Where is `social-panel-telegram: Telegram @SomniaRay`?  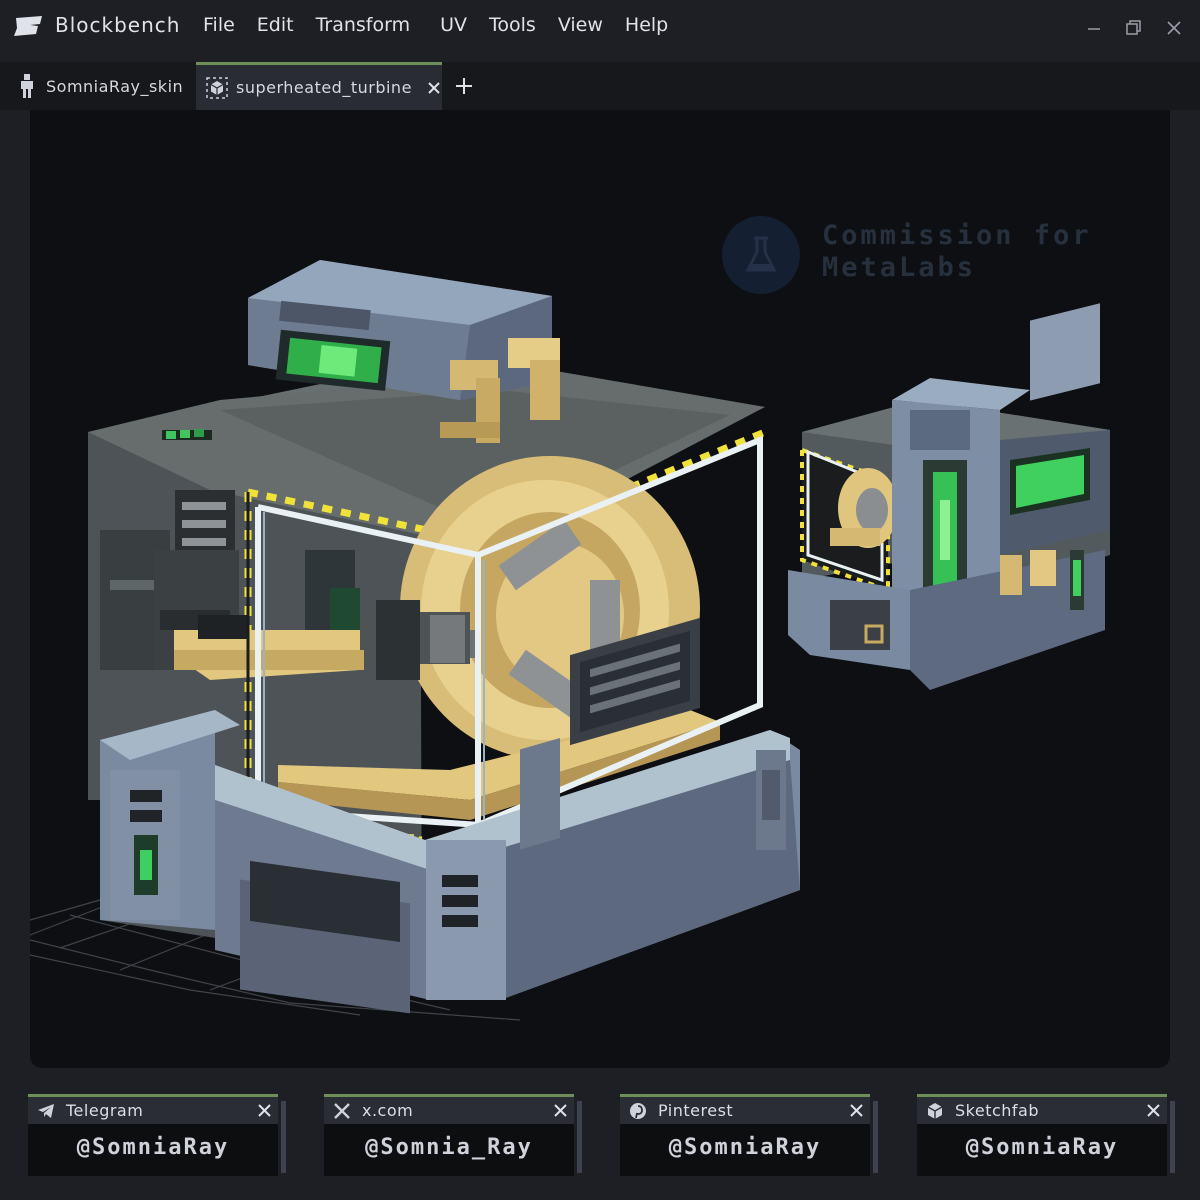
social-panel-telegram: Telegram @SomniaRay is located at coordinates (157, 1135).